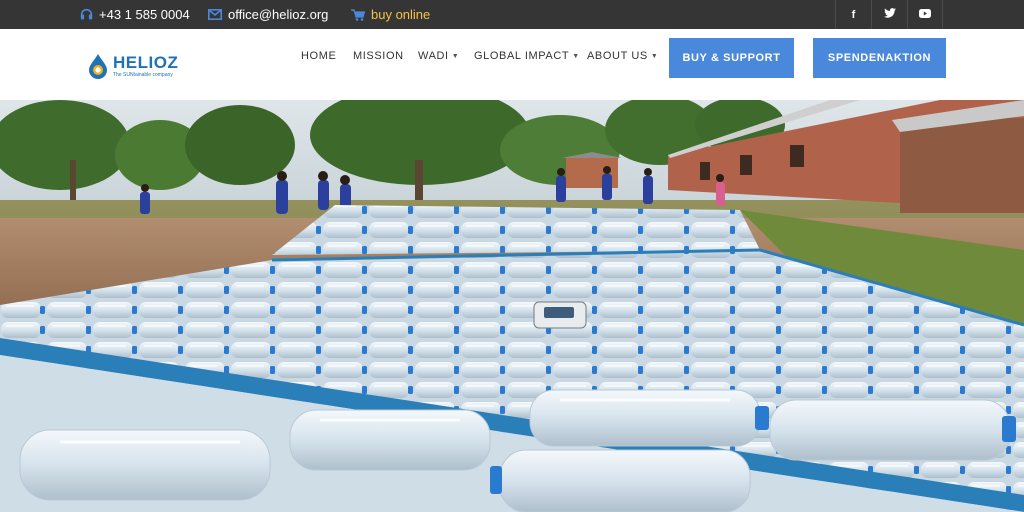 The width and height of the screenshot is (1024, 512). I want to click on youtube-button, so click(925, 14).